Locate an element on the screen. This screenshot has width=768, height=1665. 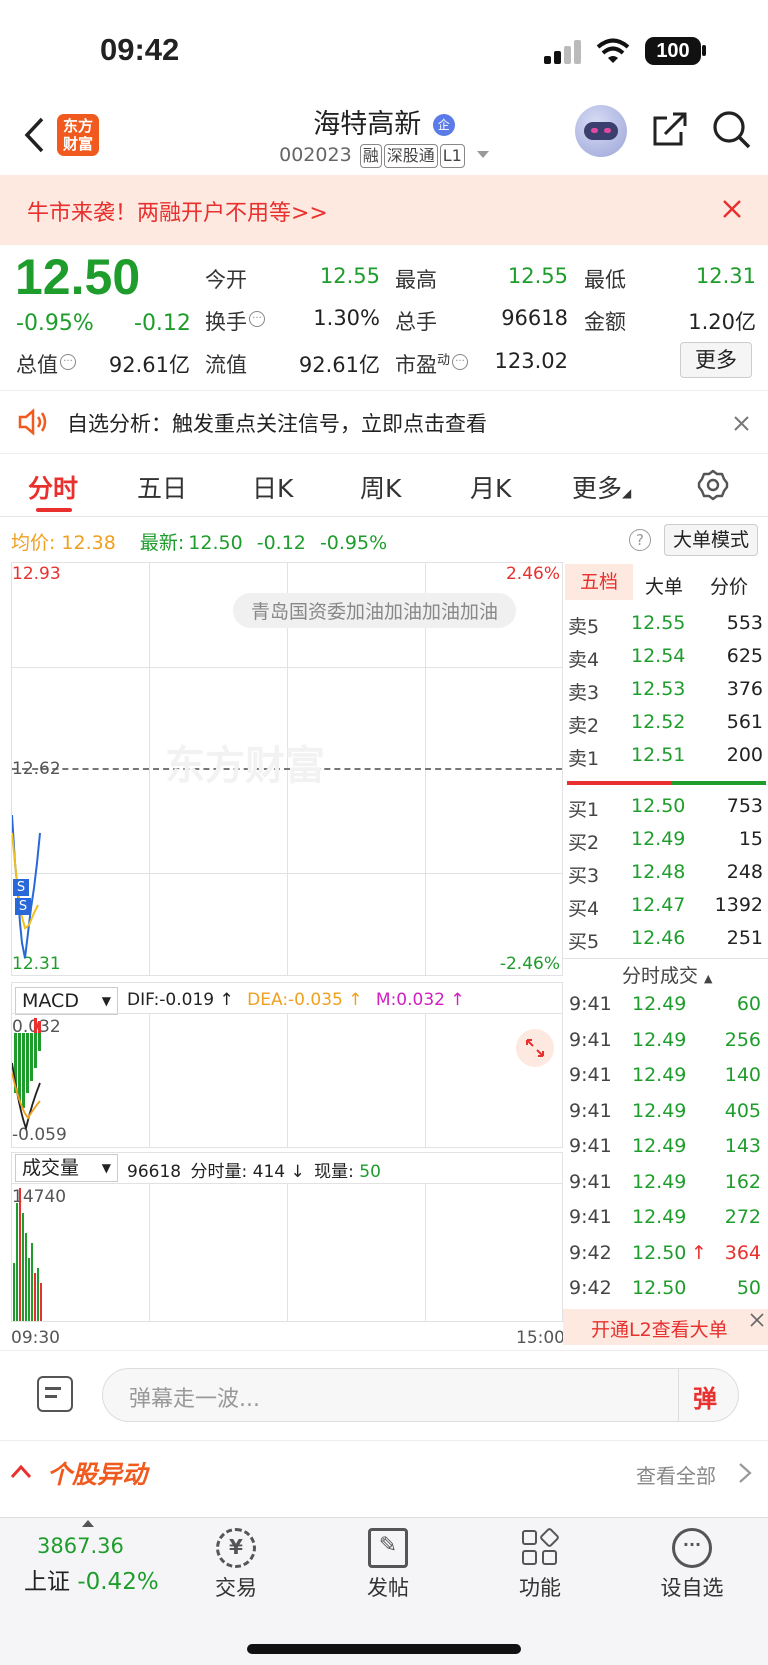
nav-functions: 功能 is located at coordinates (540, 1564).